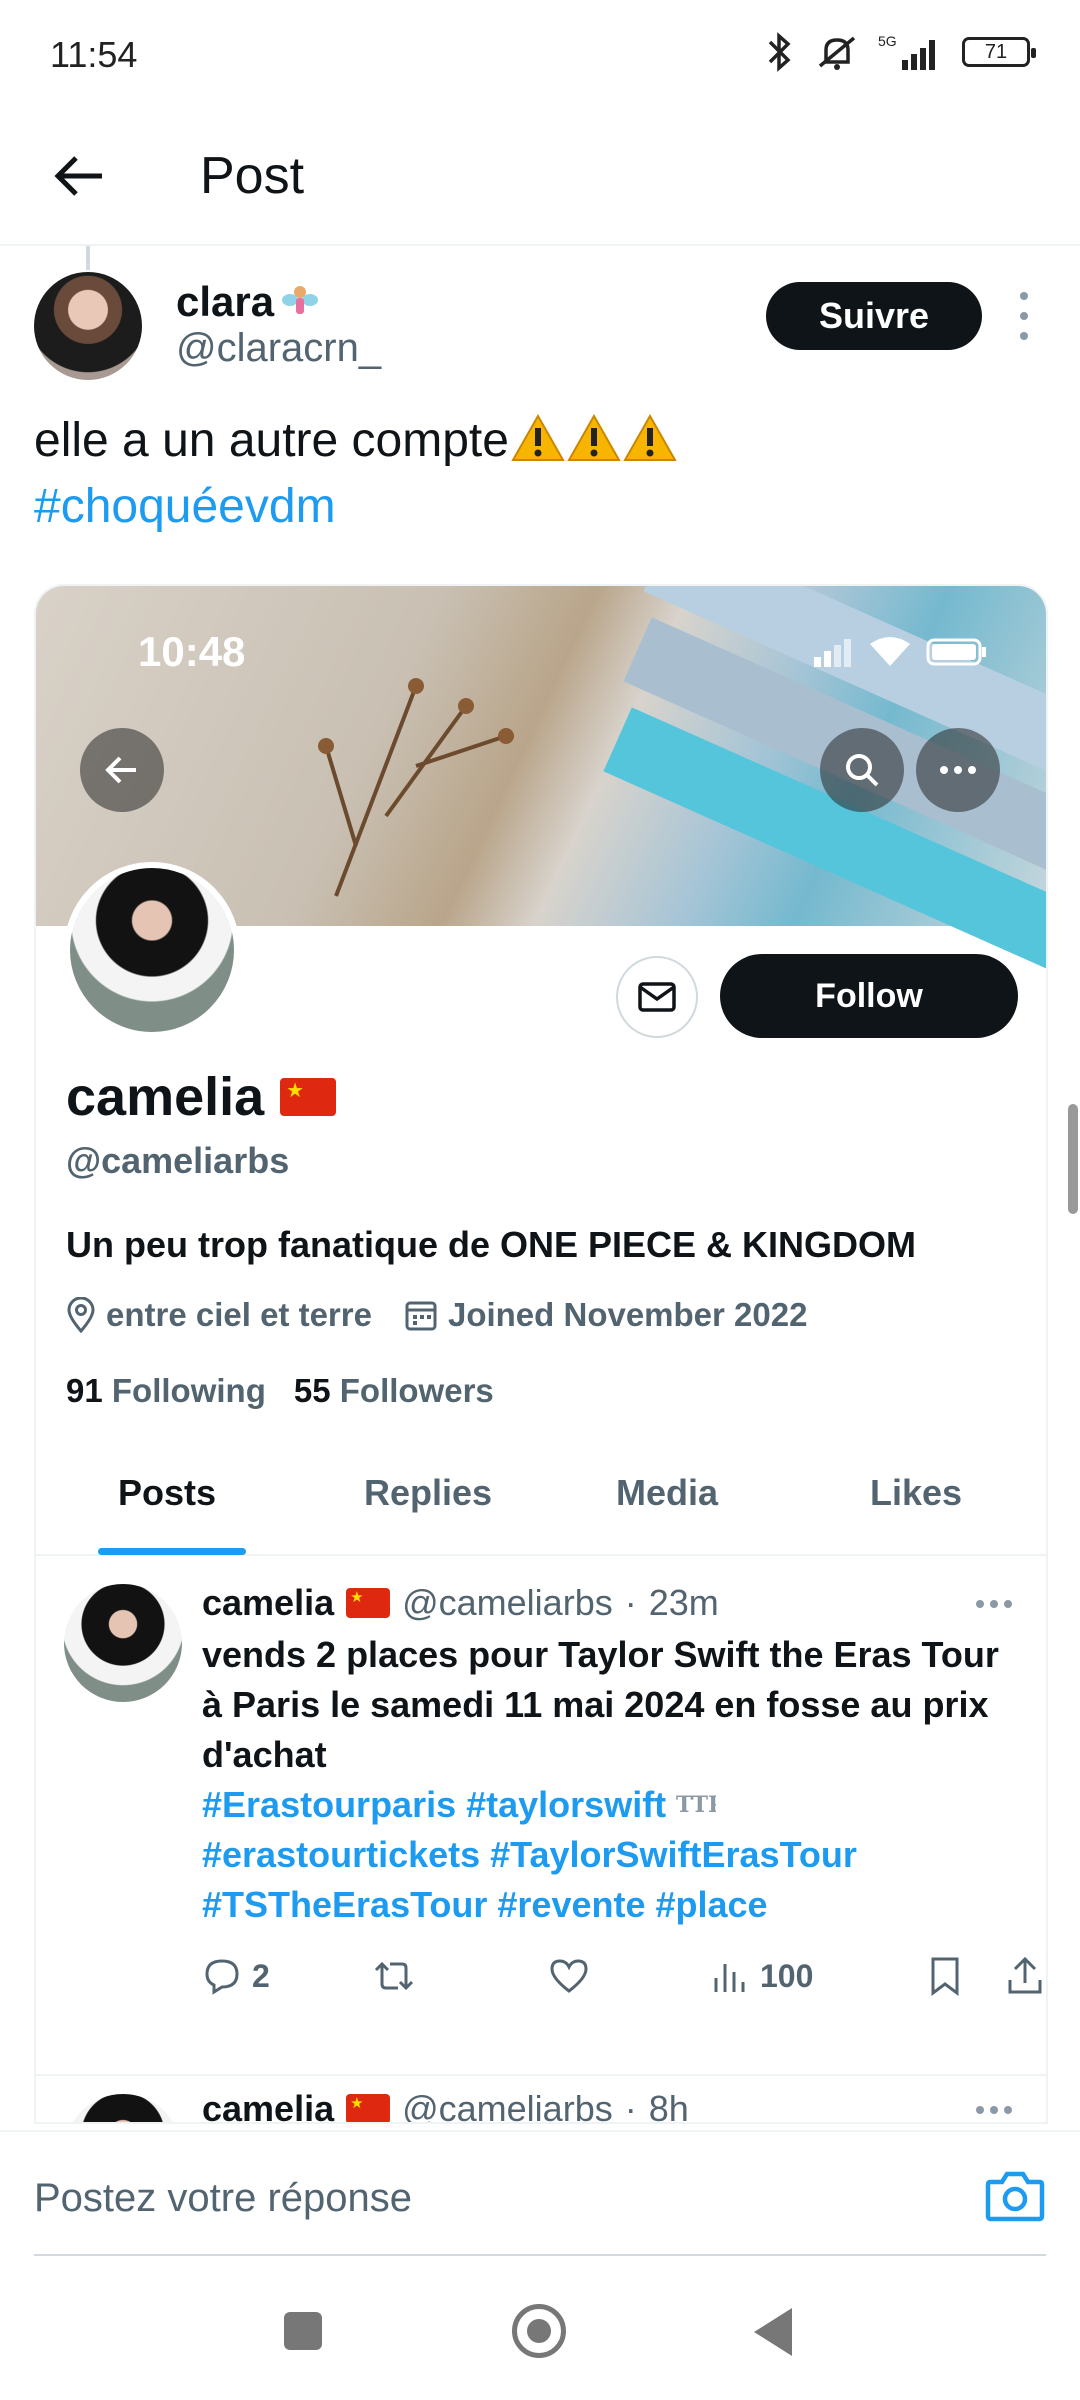 The height and width of the screenshot is (2400, 1080). What do you see at coordinates (252, 176) in the screenshot?
I see `page-title: Post` at bounding box center [252, 176].